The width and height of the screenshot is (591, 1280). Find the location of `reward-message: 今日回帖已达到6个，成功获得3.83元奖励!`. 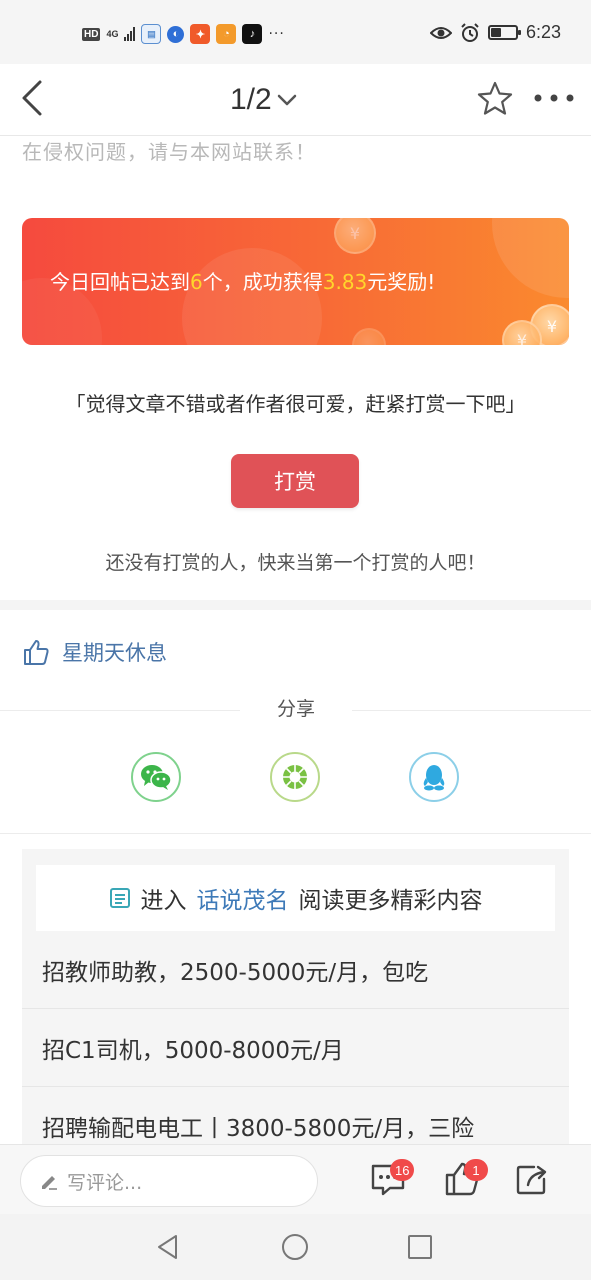

reward-message: 今日回帖已达到6个，成功获得3.83元奖励! is located at coordinates (242, 280).